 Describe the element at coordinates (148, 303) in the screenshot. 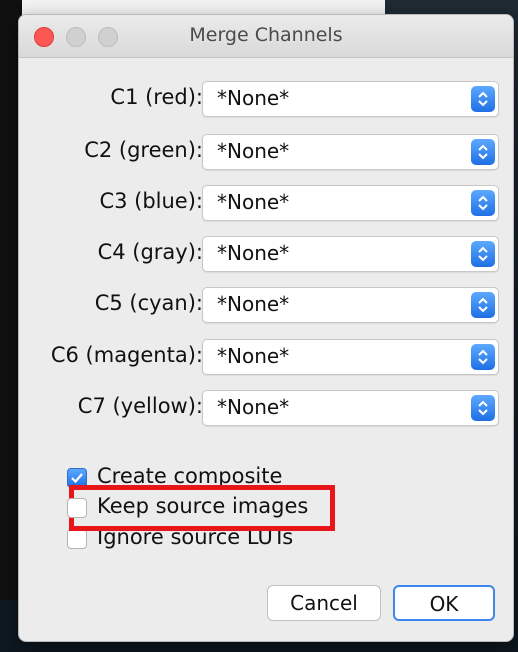

I see `channel-label: C5 (cyan):` at that location.